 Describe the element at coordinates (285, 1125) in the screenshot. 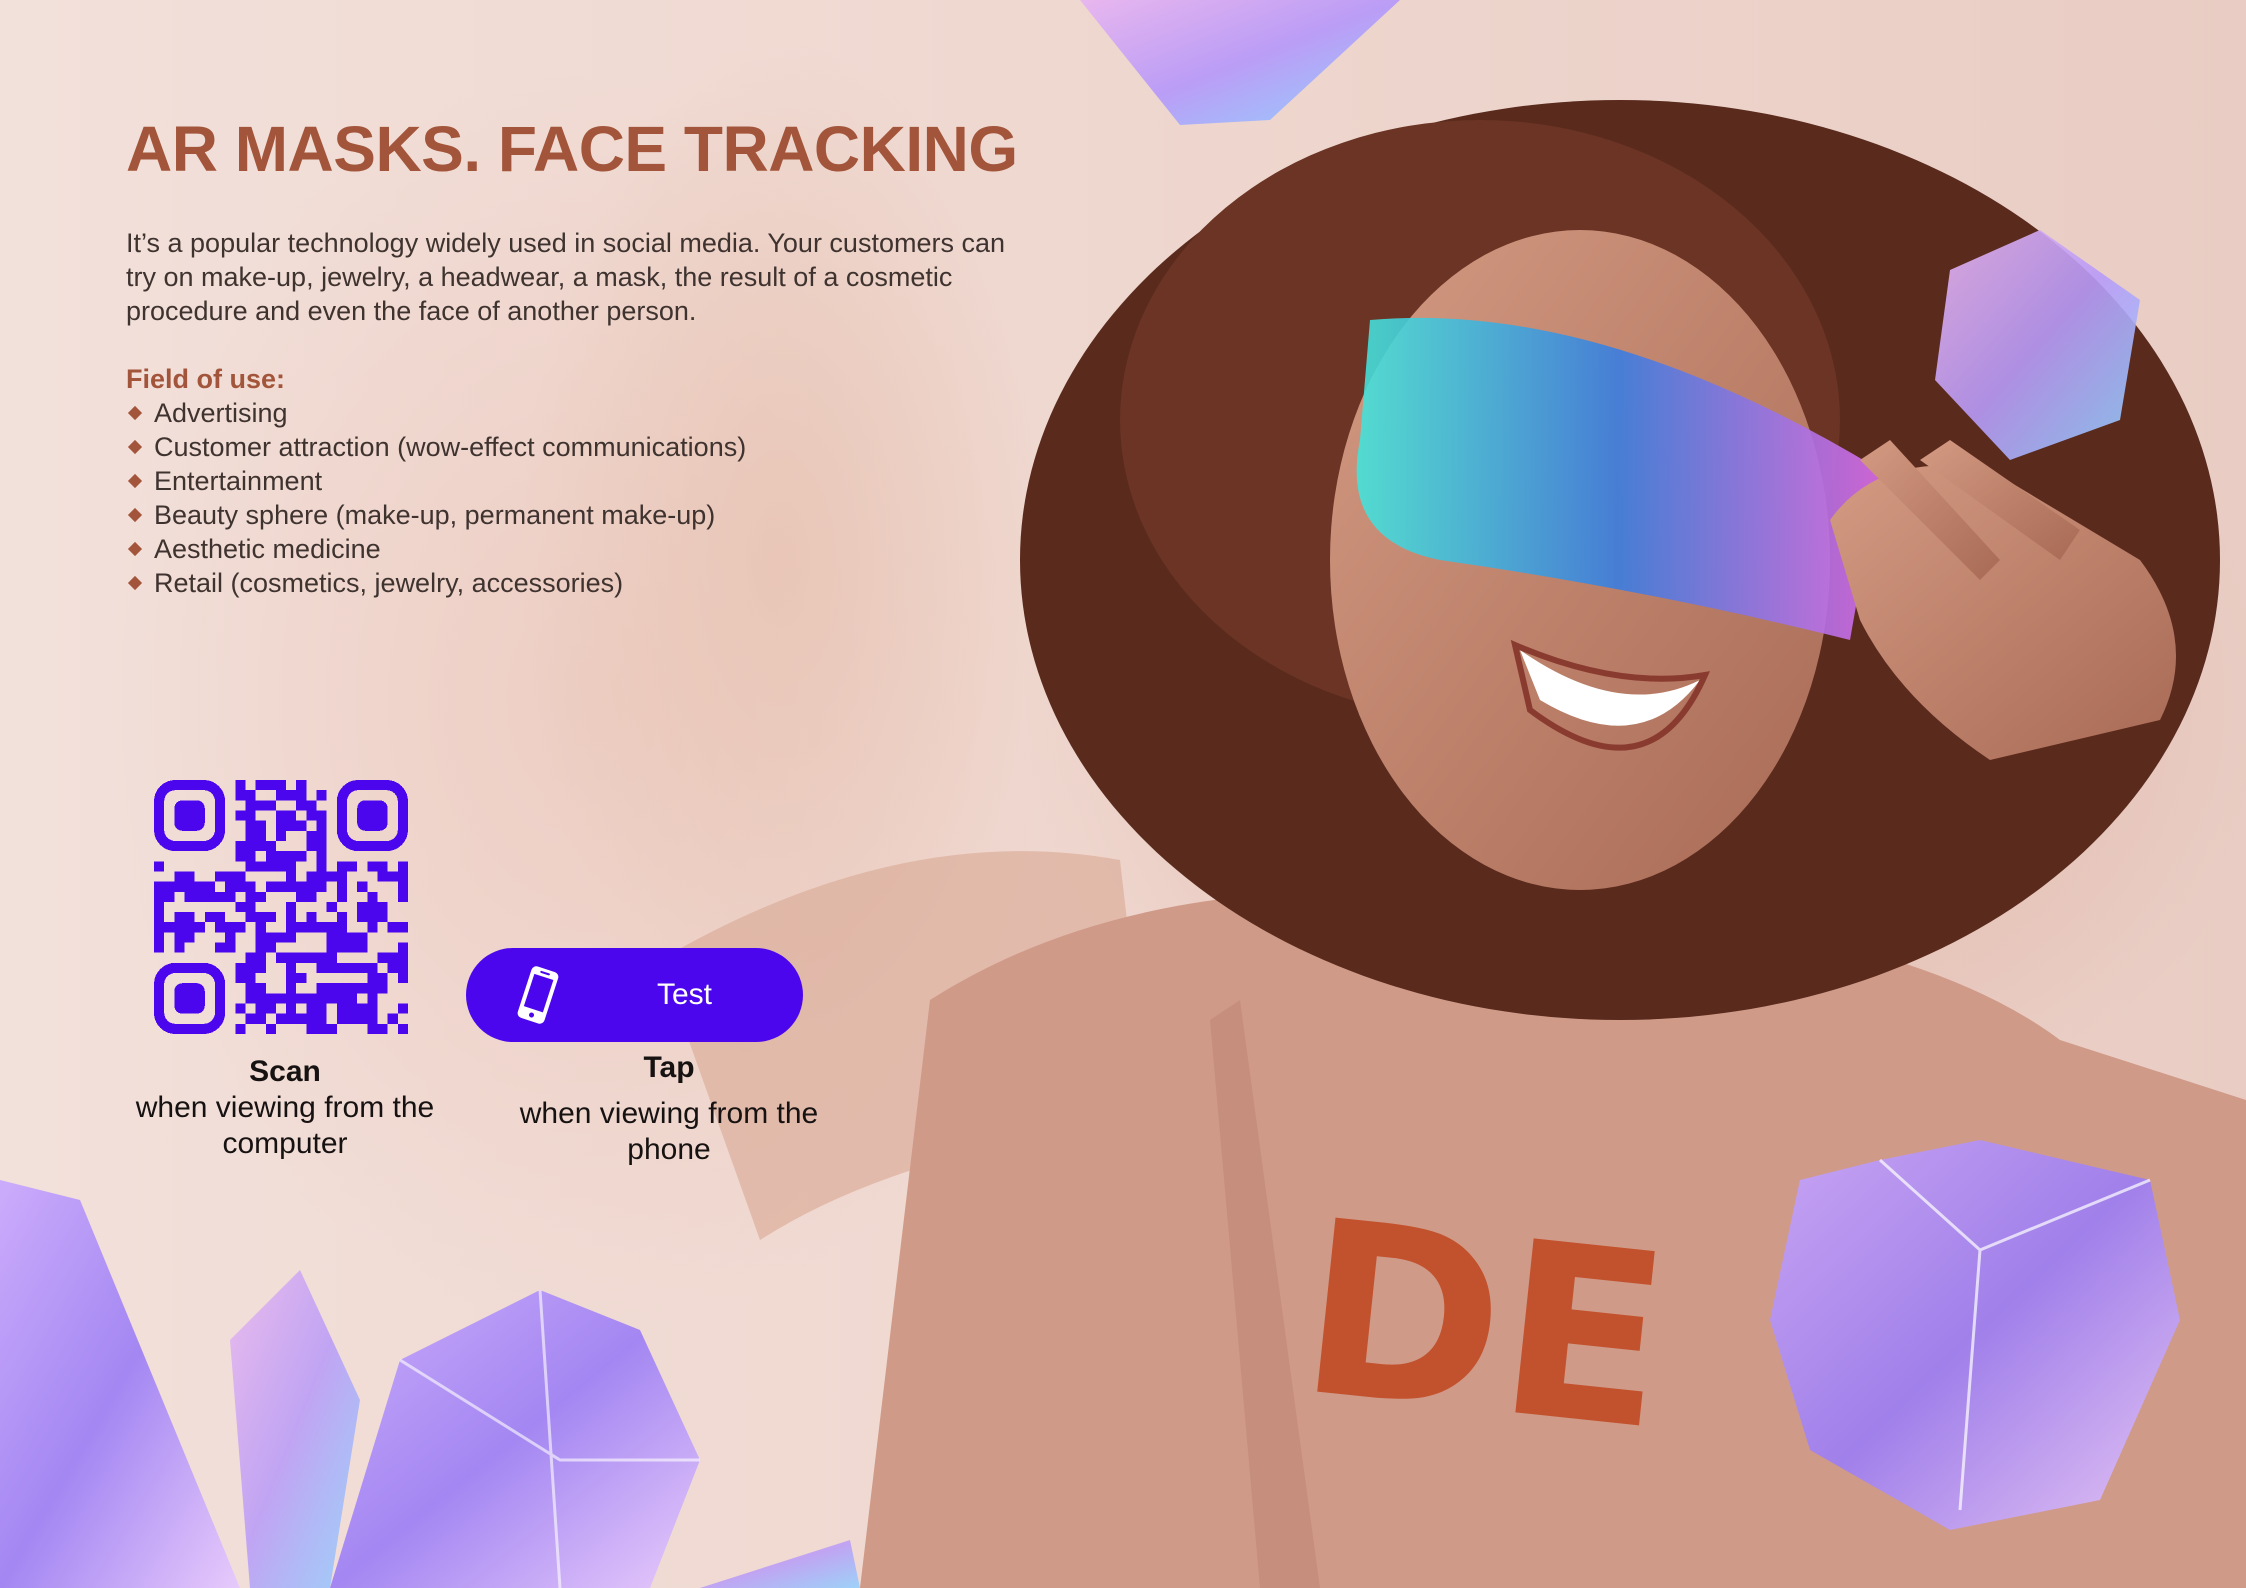

I see `scan-sub: when viewing from the computer` at that location.